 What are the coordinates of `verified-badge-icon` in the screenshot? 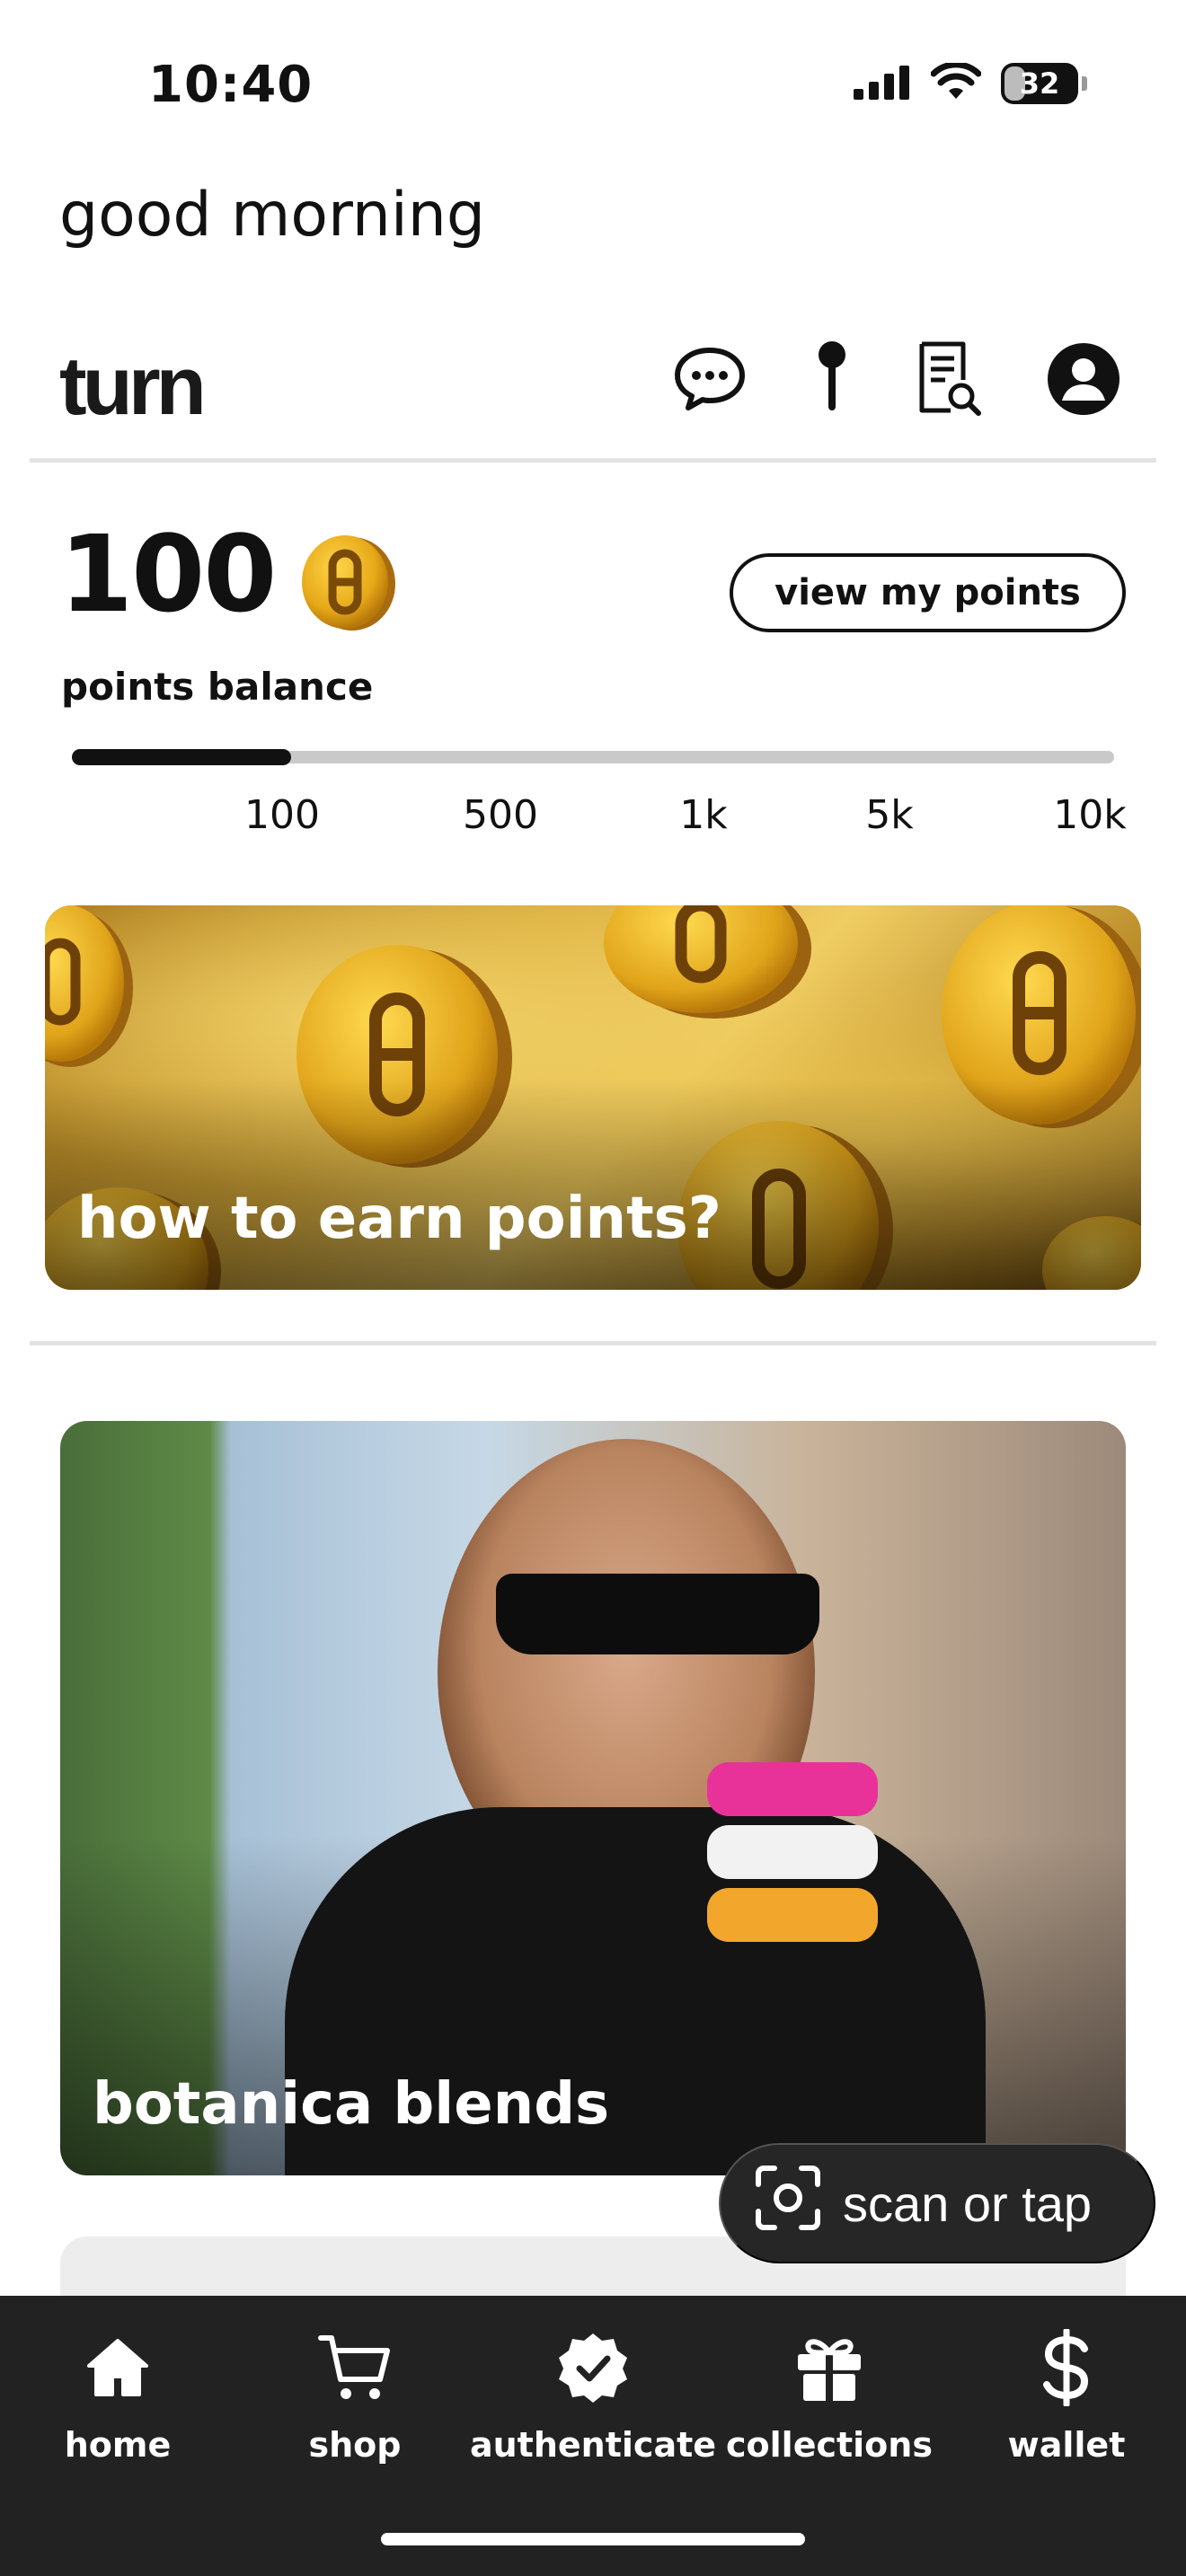 It's located at (593, 2368).